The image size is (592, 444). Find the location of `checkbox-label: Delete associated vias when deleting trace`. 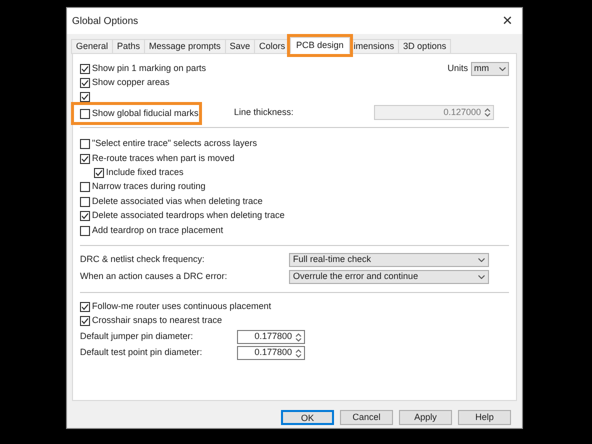

checkbox-label: Delete associated vias when deleting trace is located at coordinates (177, 201).